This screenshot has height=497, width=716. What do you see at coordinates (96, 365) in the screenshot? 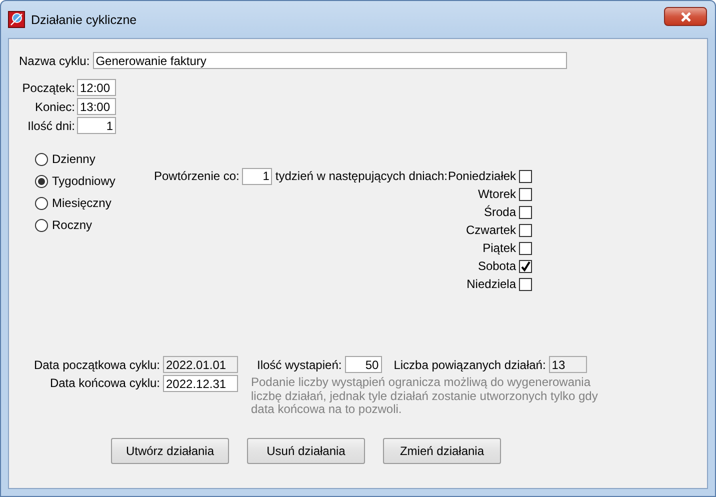
I see `field-label: Data początkowa cyklu:` at bounding box center [96, 365].